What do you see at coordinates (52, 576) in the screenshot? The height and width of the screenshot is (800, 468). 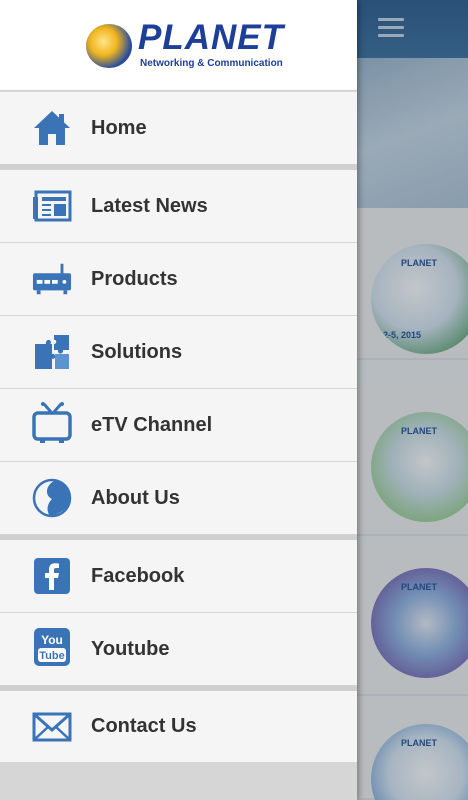 I see `facebook-icon` at bounding box center [52, 576].